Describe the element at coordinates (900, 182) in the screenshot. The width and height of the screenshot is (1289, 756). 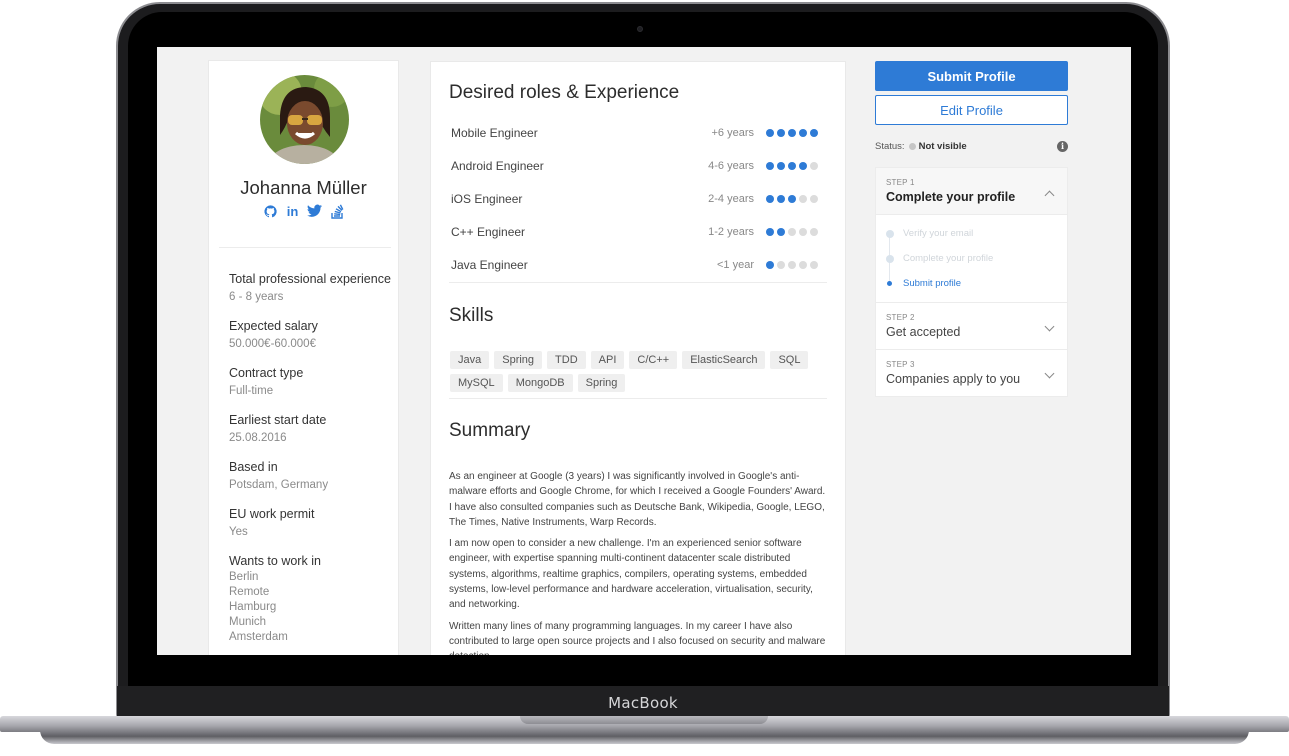
I see `step-number: STEP 1` at that location.